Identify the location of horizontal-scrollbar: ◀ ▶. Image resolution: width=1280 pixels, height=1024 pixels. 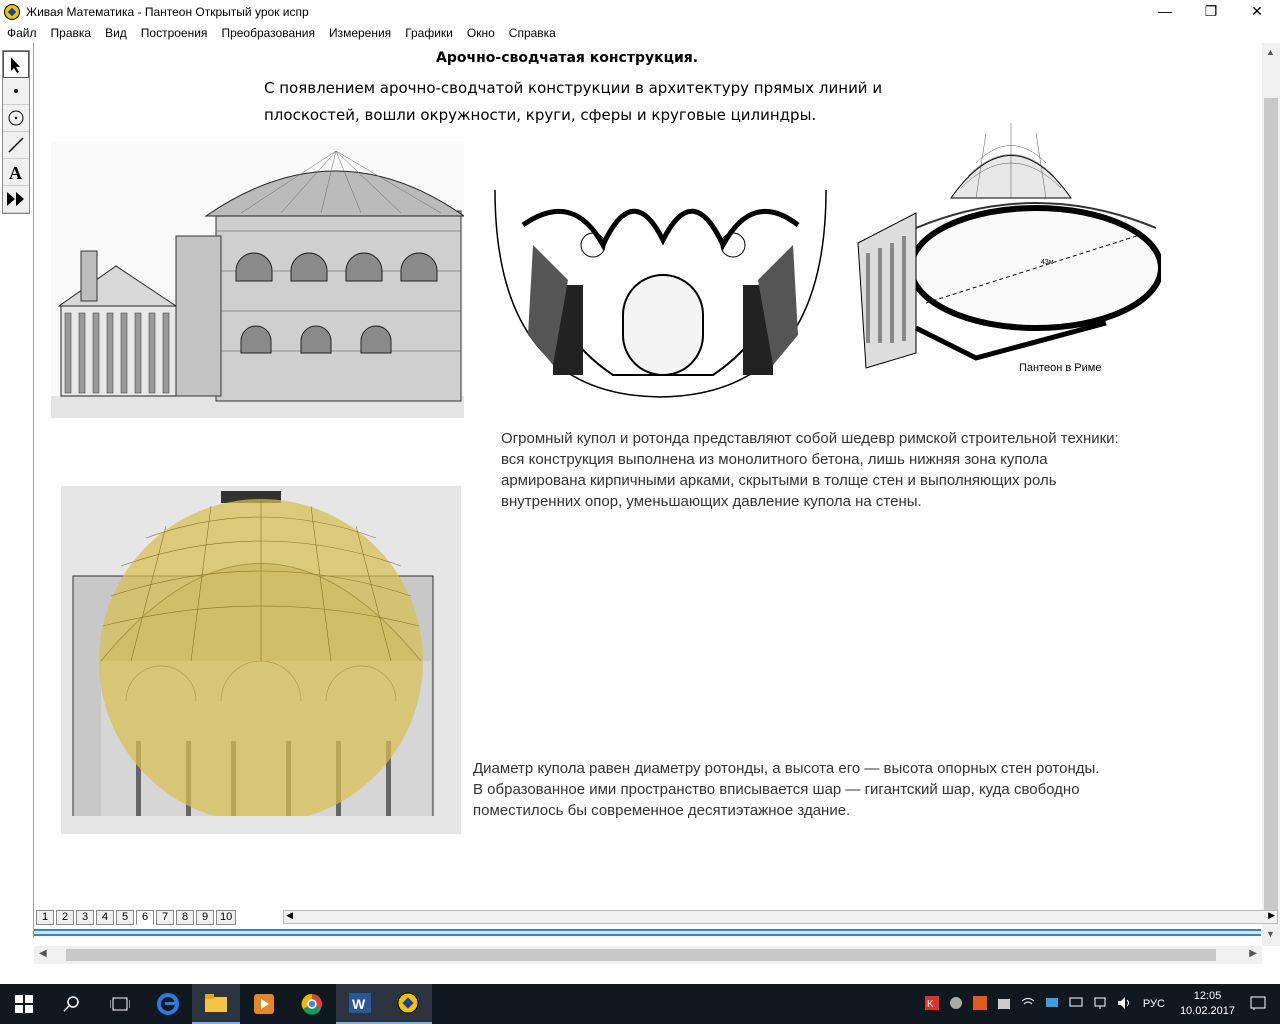
(648, 955).